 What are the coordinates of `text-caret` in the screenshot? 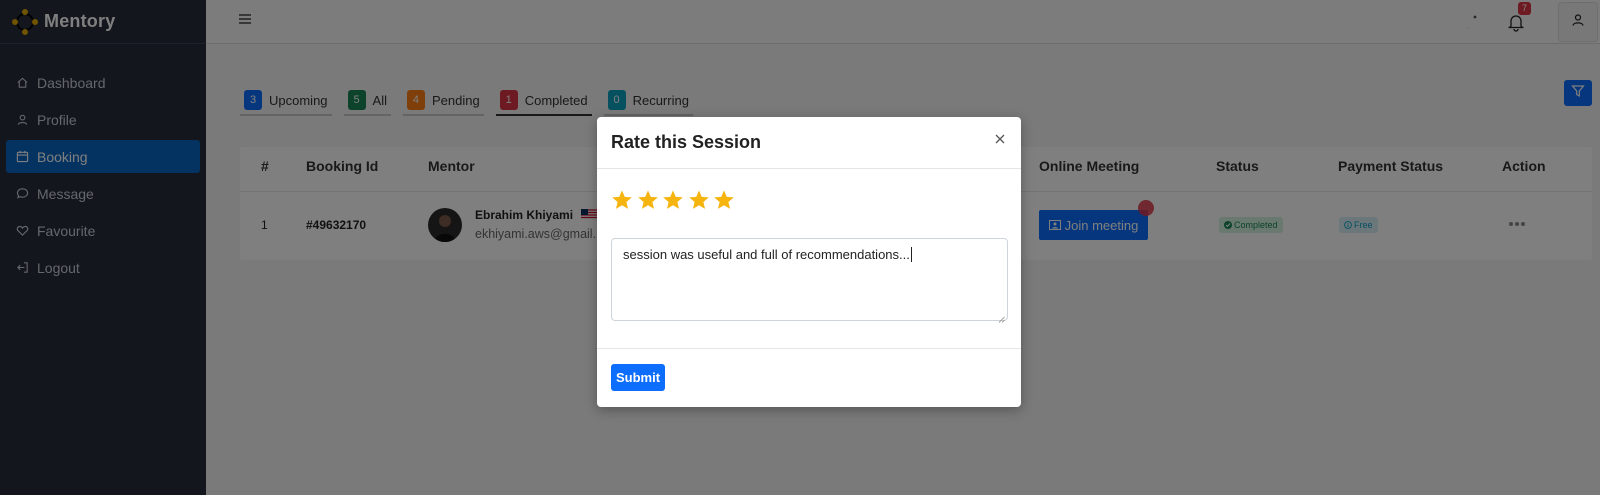 It's located at (911, 254).